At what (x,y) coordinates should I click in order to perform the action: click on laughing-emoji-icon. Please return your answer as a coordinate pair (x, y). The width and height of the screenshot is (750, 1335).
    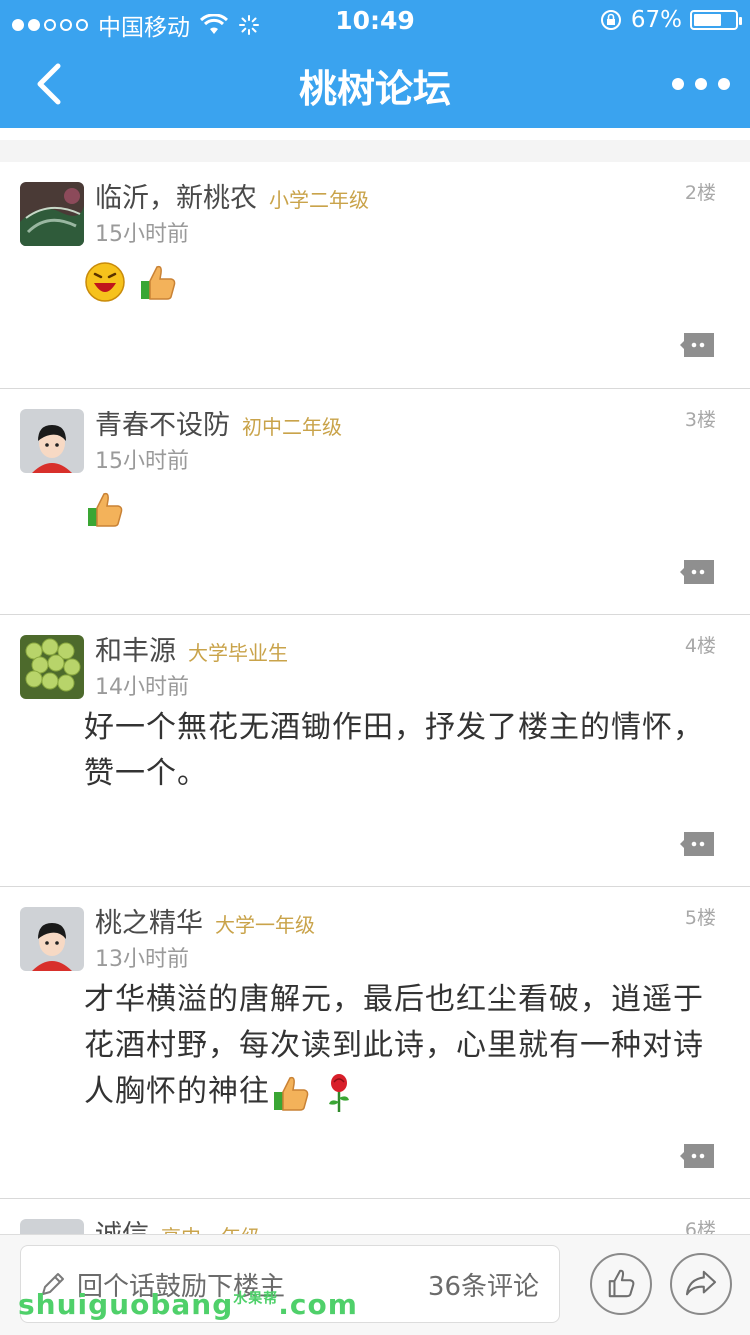
    Looking at the image, I should click on (105, 281).